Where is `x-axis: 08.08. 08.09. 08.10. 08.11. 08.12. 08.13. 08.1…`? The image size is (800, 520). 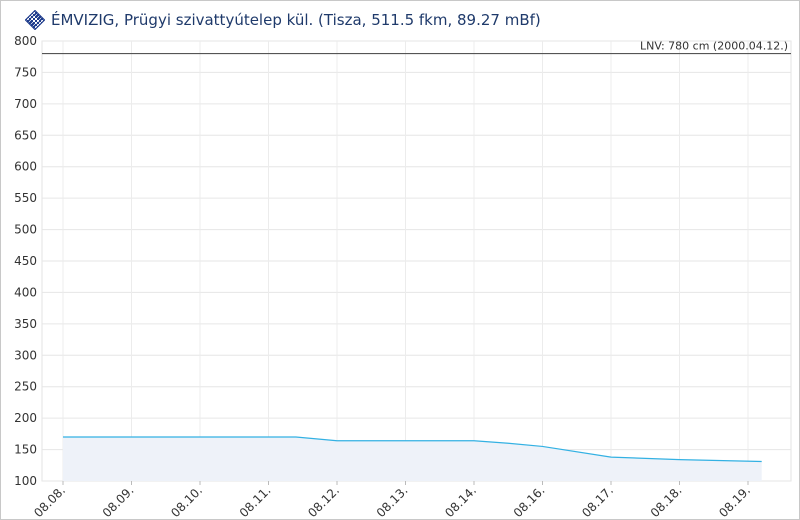 x-axis: 08.08. 08.09. 08.10. 08.11. 08.12. 08.13. 08.1… is located at coordinates (392, 500).